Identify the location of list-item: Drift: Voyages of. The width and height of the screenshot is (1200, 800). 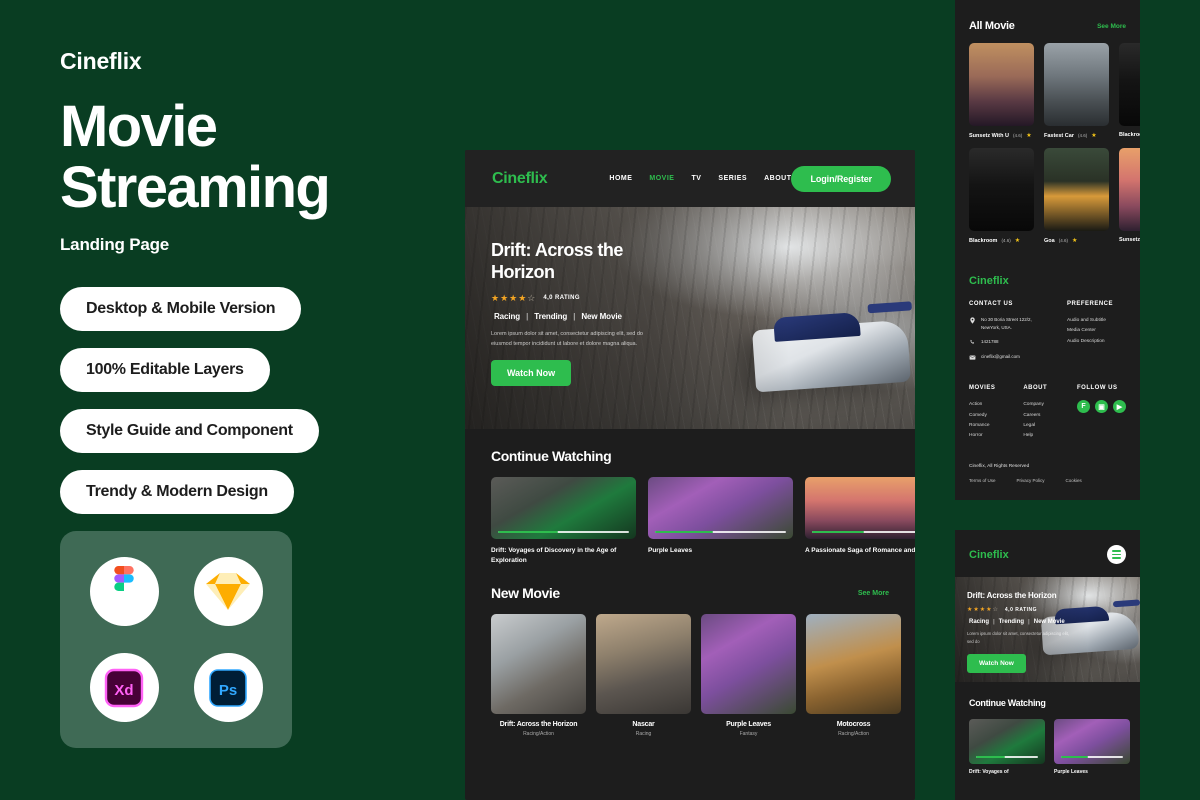
(1007, 748).